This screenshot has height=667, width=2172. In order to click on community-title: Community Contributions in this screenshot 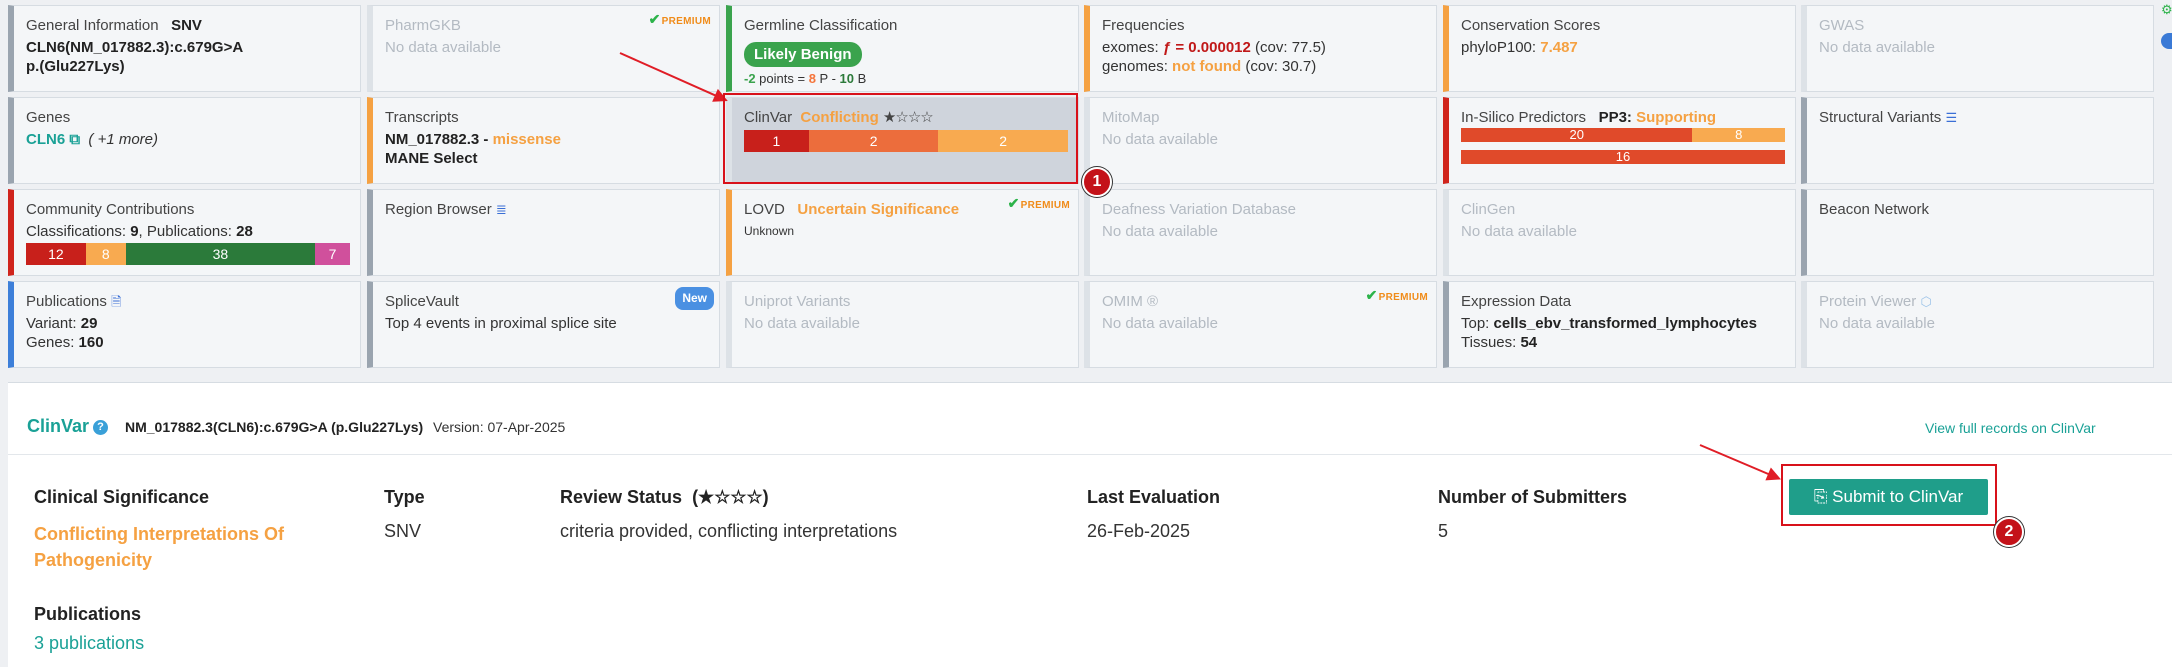, I will do `click(110, 209)`.